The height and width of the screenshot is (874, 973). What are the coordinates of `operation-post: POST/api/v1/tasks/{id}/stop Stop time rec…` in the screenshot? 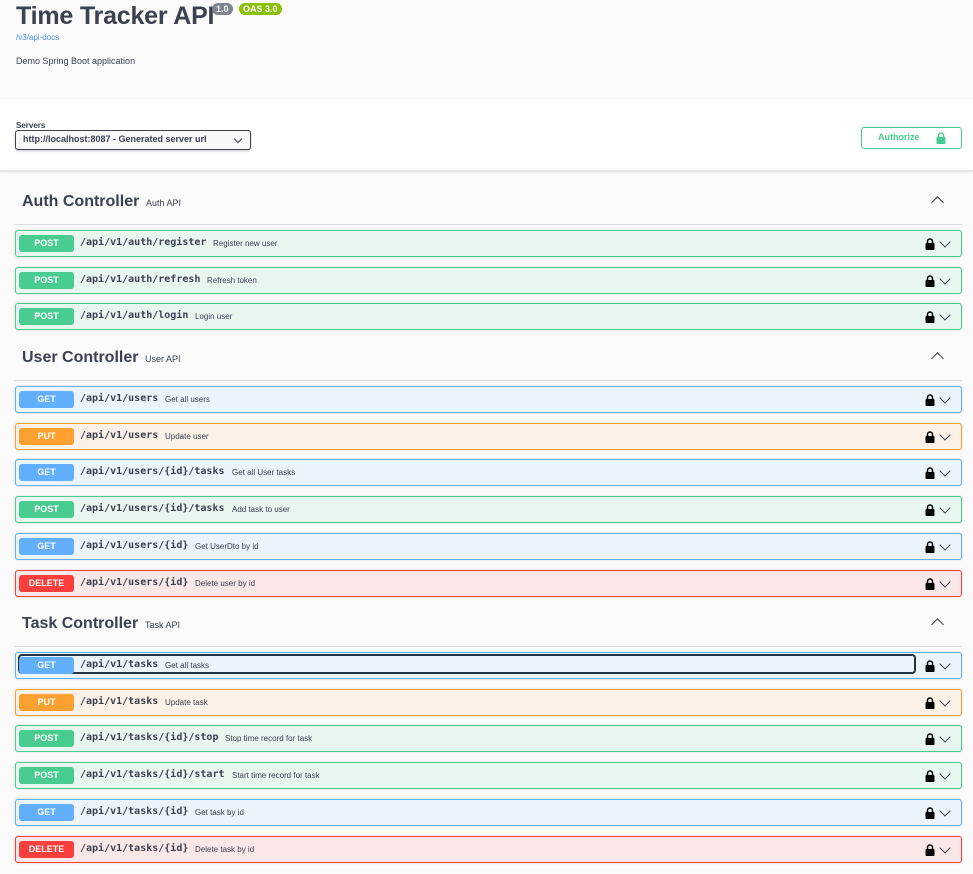 It's located at (488, 738).